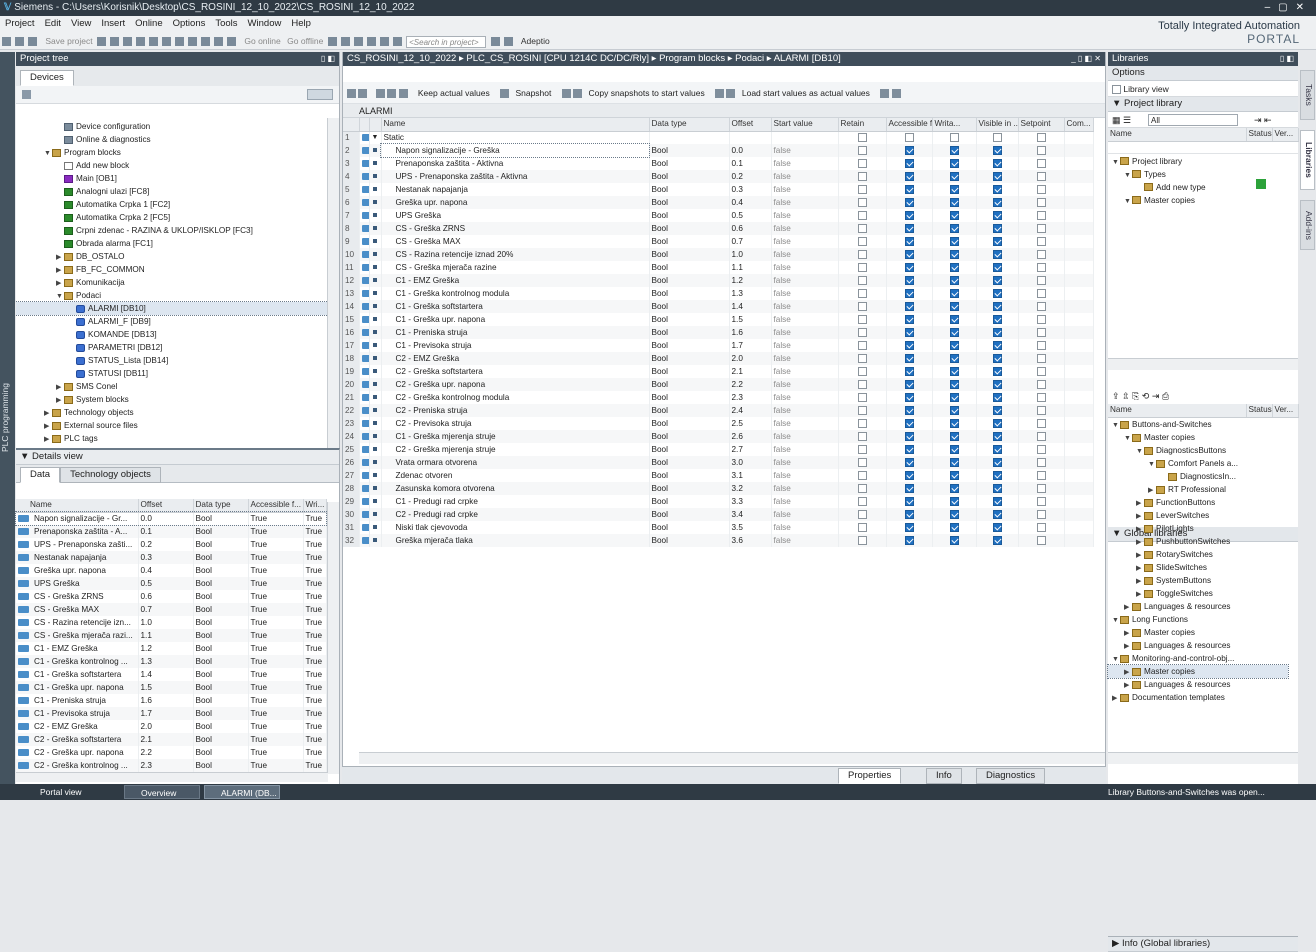 The image size is (1316, 952). Describe the element at coordinates (515, 189) in the screenshot. I see `db-name-cell: Nestanak napajanja` at that location.